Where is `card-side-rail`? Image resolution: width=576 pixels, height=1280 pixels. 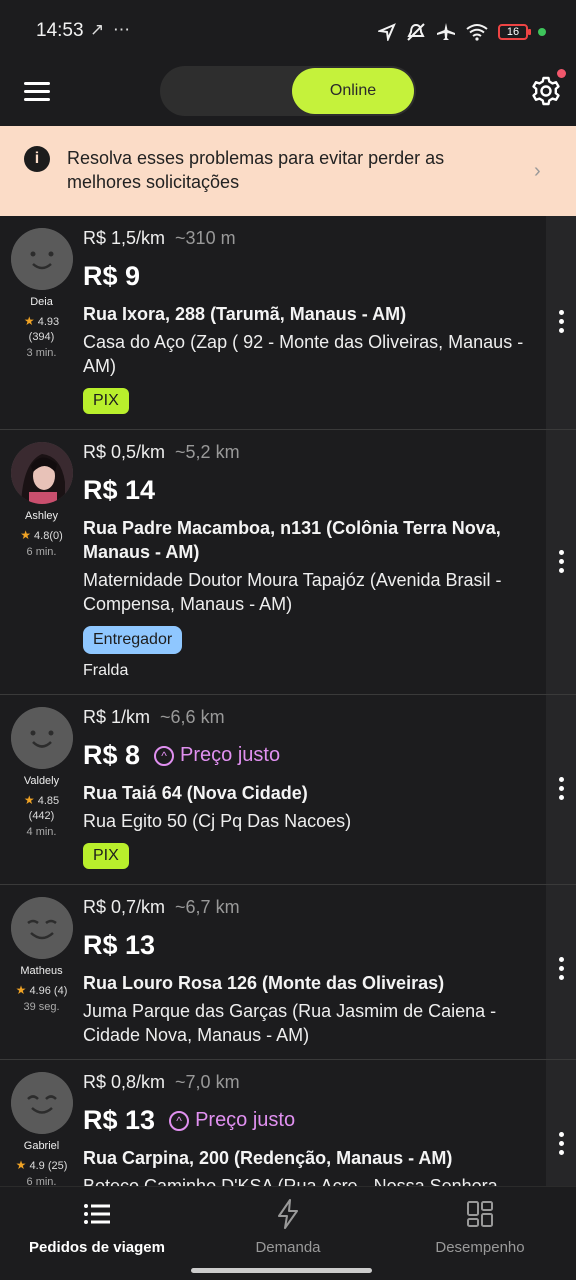
card-side-rail is located at coordinates (561, 1123).